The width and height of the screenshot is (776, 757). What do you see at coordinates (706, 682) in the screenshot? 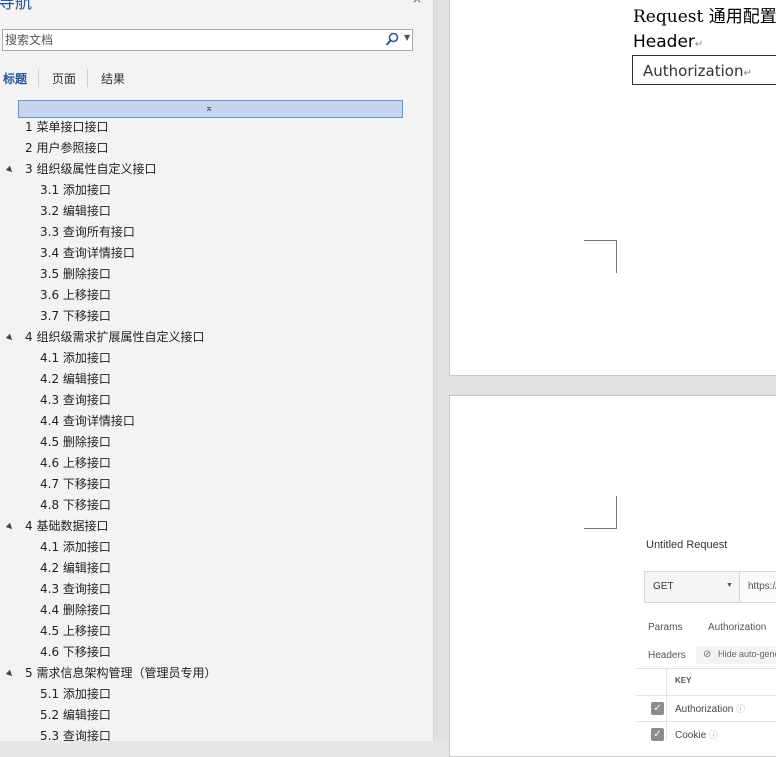
I see `table-header-row: KEY` at bounding box center [706, 682].